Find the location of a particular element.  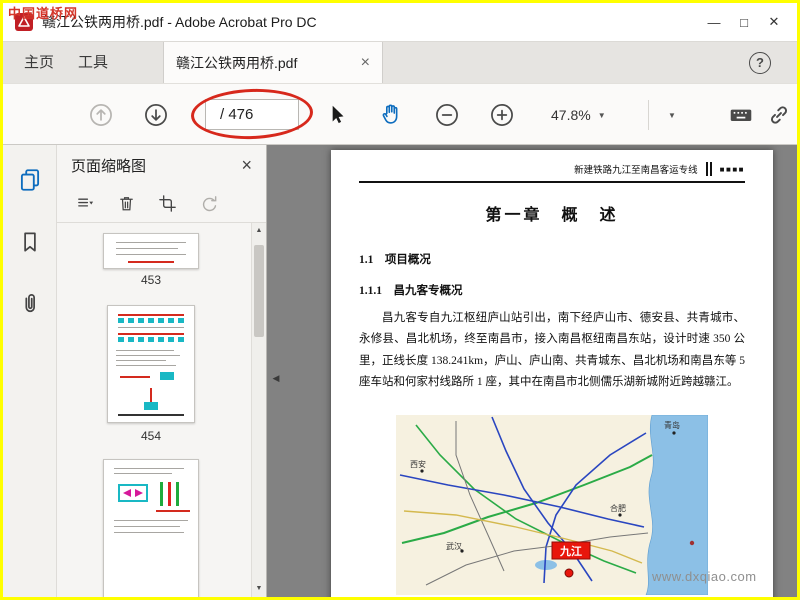

section-heading-1-1-1: 1.1.1 昌九客专概况 is located at coordinates (411, 291).